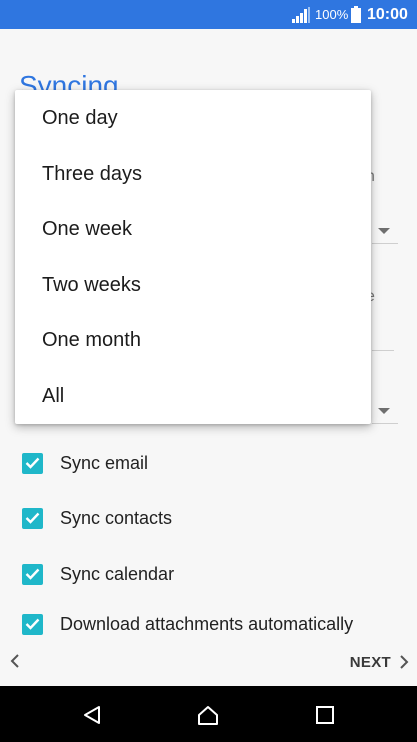 This screenshot has width=417, height=742. I want to click on next-label: NEXT, so click(370, 662).